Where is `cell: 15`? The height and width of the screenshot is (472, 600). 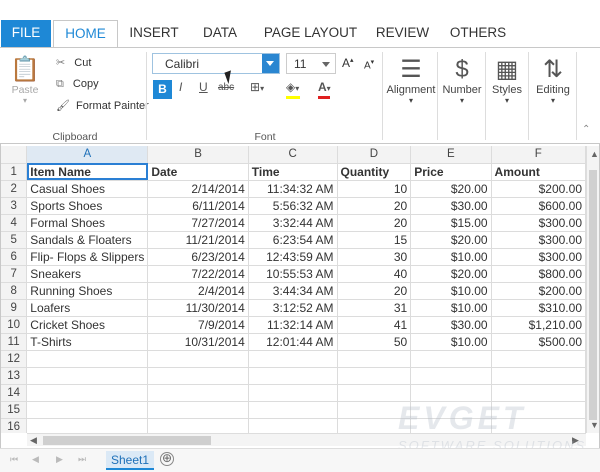
cell: 15 is located at coordinates (374, 240).